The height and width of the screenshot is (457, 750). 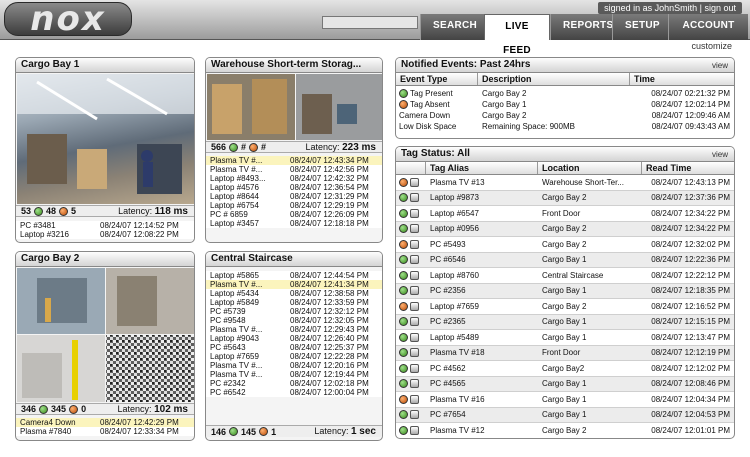 I want to click on panel-title: Notified Events: Past 24hrs view, so click(x=565, y=65).